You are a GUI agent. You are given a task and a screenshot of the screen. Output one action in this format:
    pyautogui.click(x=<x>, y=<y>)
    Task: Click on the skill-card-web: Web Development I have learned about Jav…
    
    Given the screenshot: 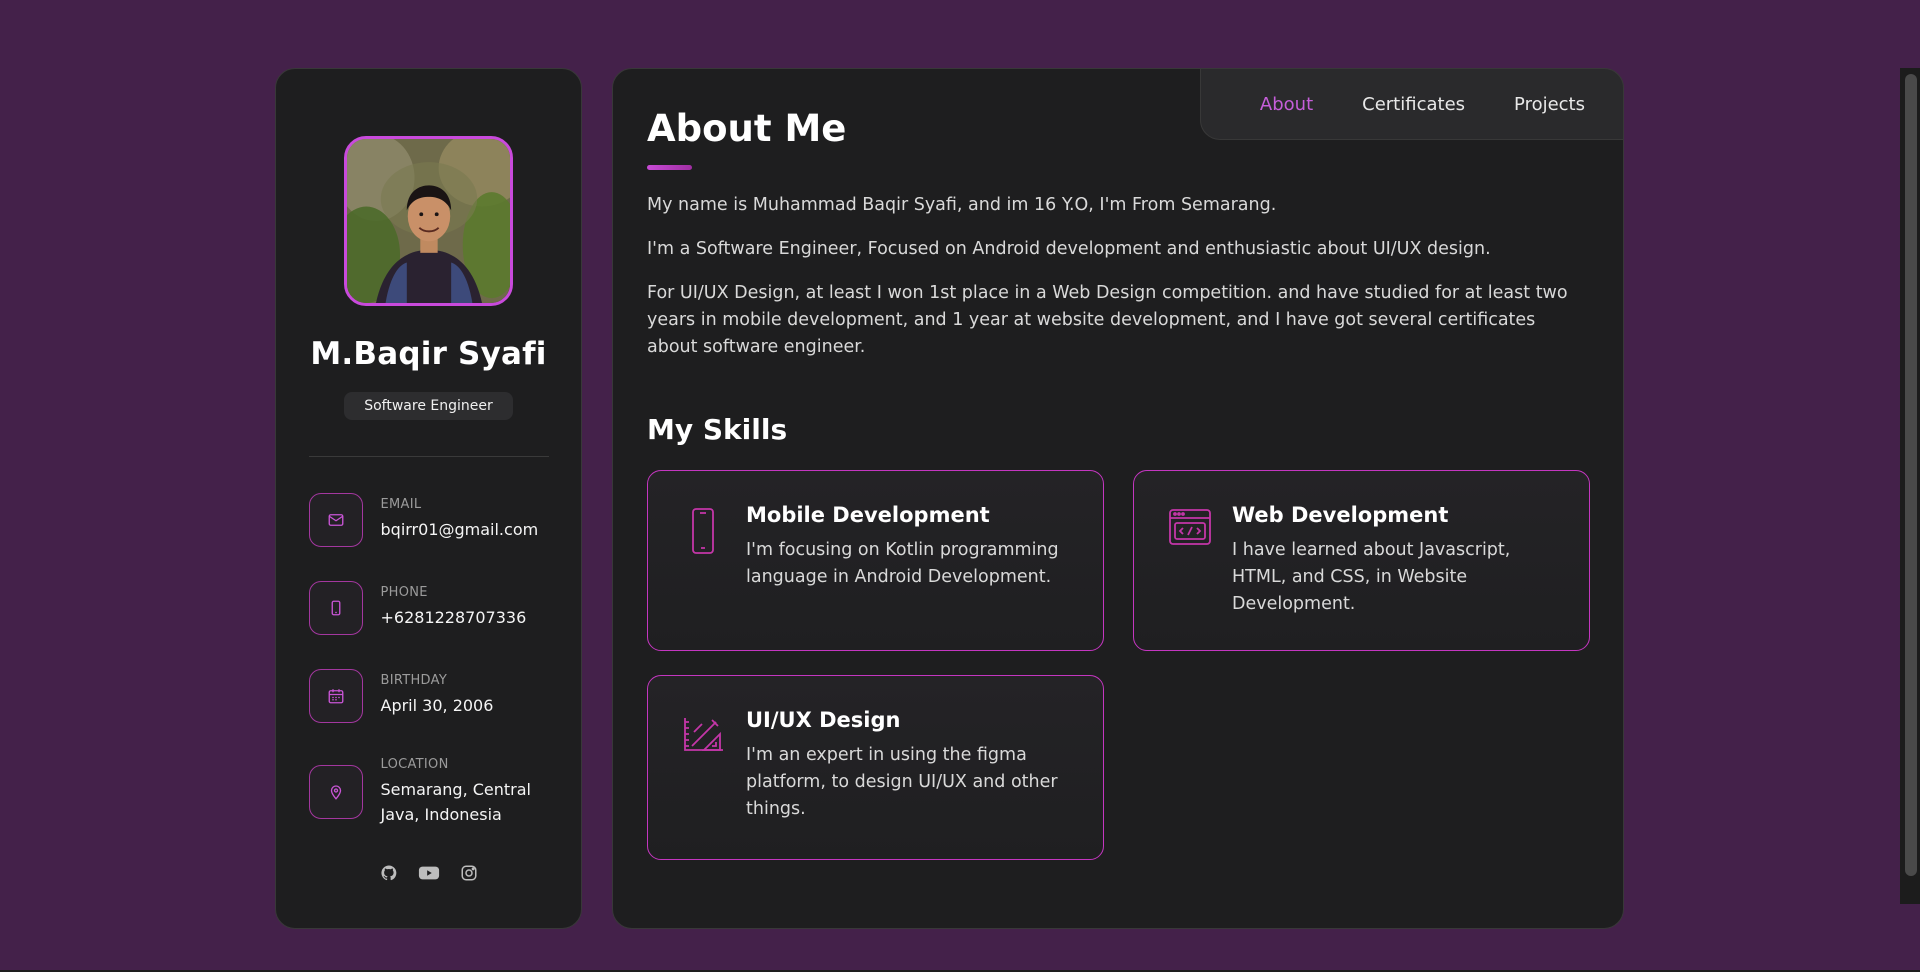 What is the action you would take?
    pyautogui.click(x=1361, y=560)
    